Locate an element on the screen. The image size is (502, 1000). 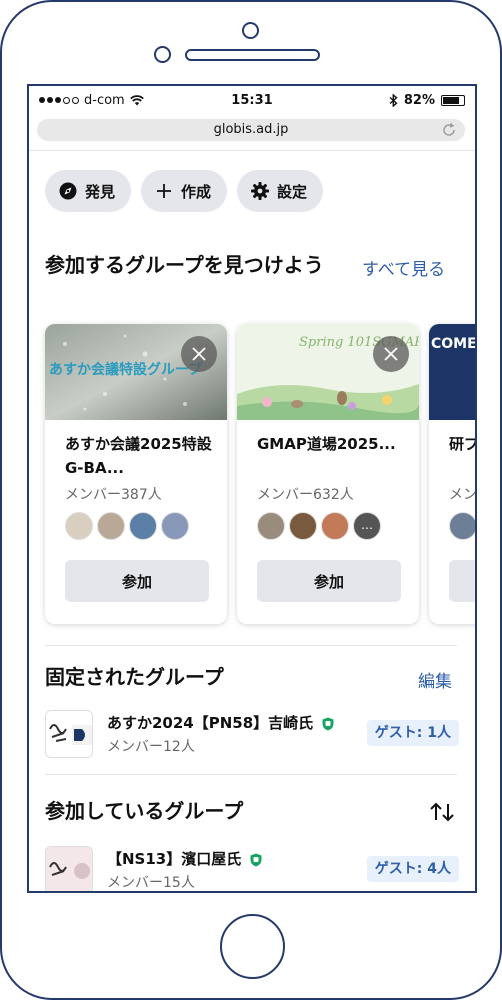
earpiece-speaker is located at coordinates (252, 55).